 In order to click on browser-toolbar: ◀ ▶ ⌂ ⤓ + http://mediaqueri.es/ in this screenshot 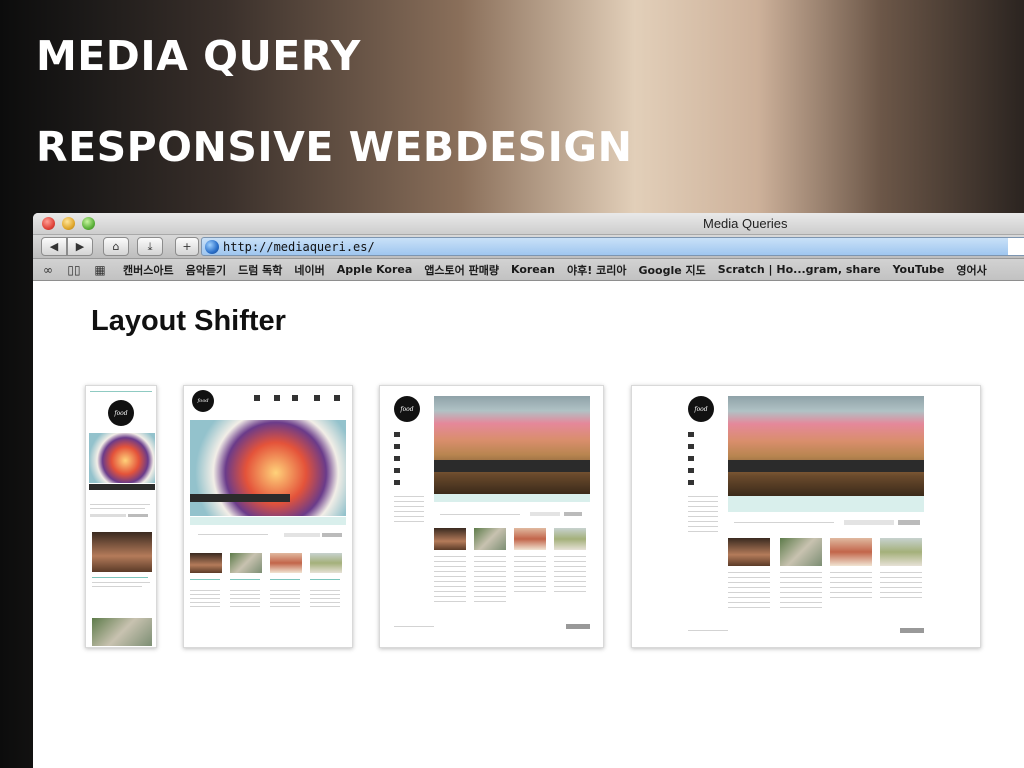, I will do `click(528, 247)`.